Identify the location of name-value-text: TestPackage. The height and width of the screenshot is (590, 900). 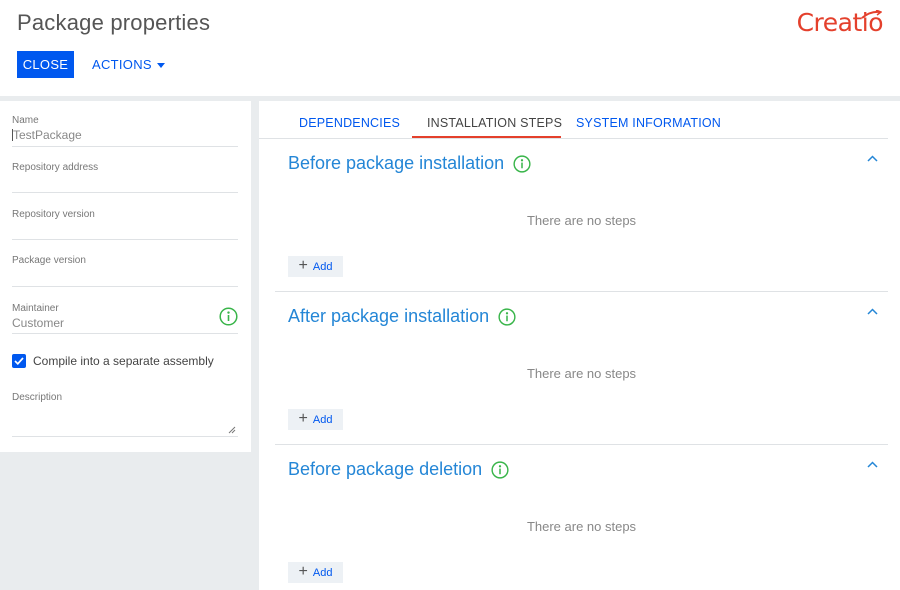
(47, 135).